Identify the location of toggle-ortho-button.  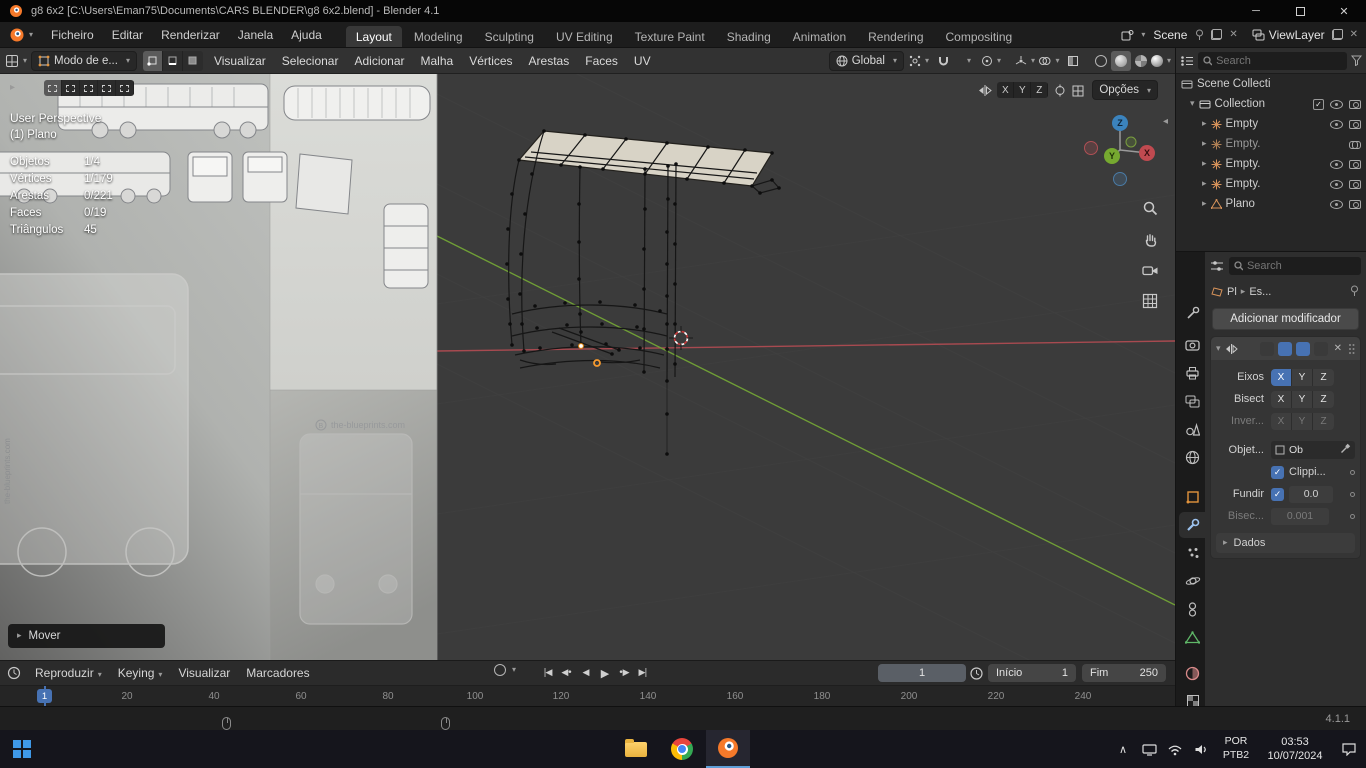
(1150, 301).